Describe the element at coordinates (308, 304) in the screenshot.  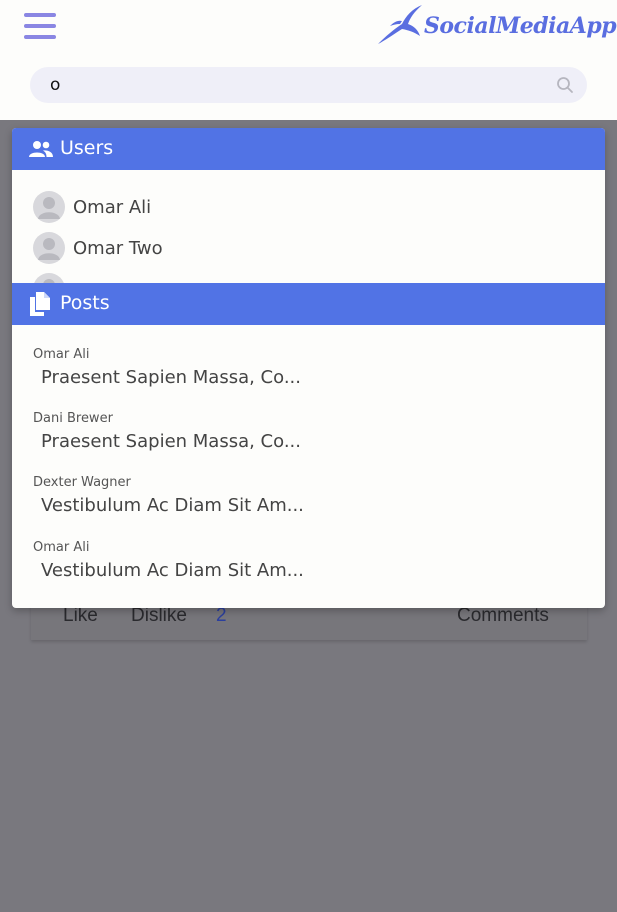
I see `posts-section-header: Posts` at that location.